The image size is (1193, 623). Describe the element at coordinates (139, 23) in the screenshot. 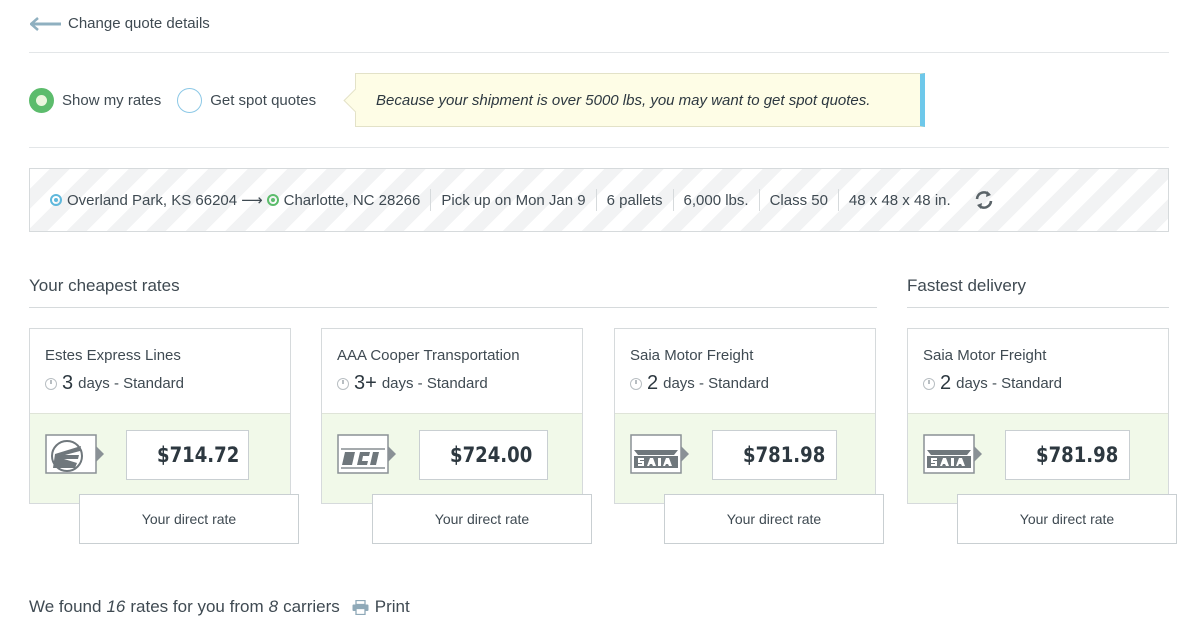

I see `change-quote-details-label: Change quote details` at that location.